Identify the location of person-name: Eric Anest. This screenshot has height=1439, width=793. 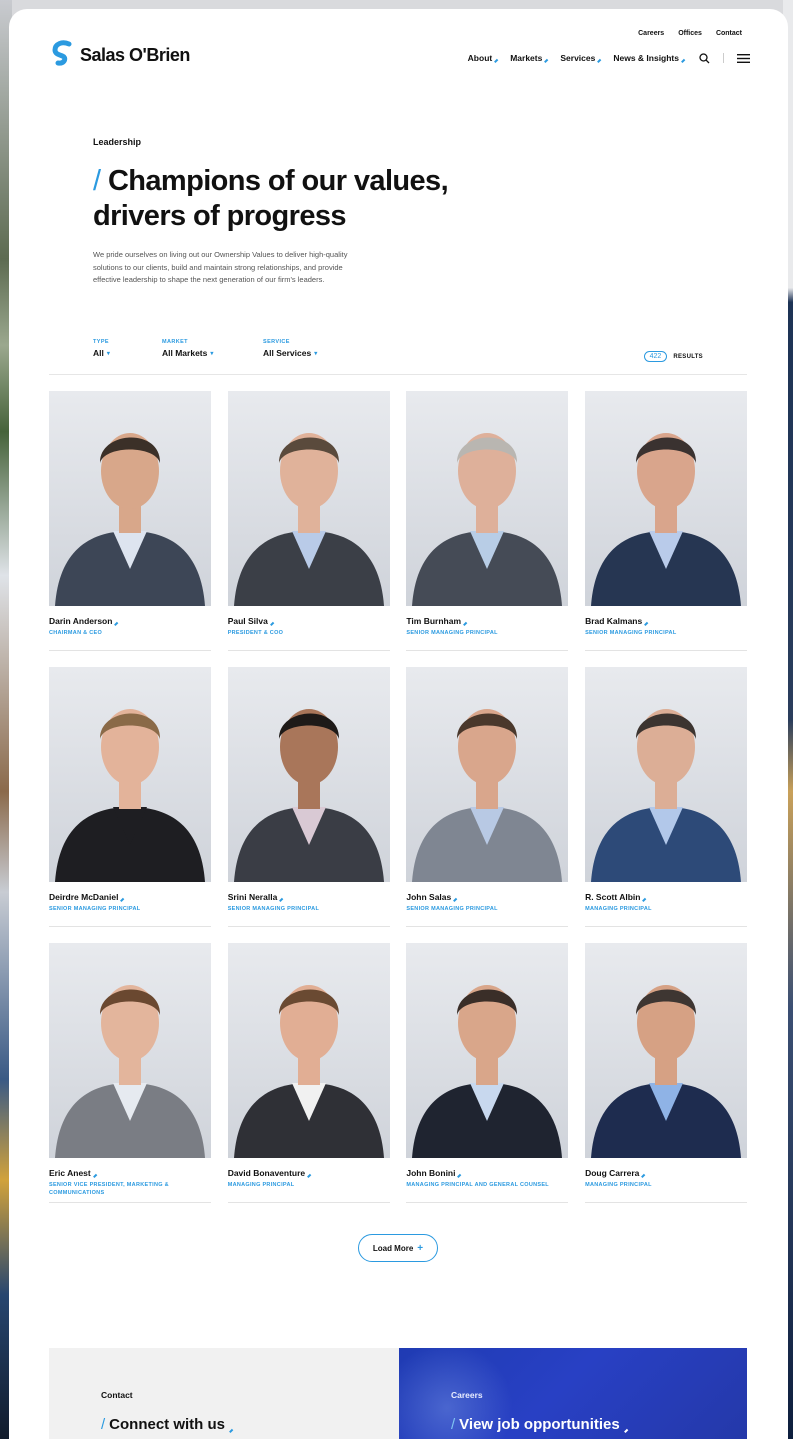
(130, 1173).